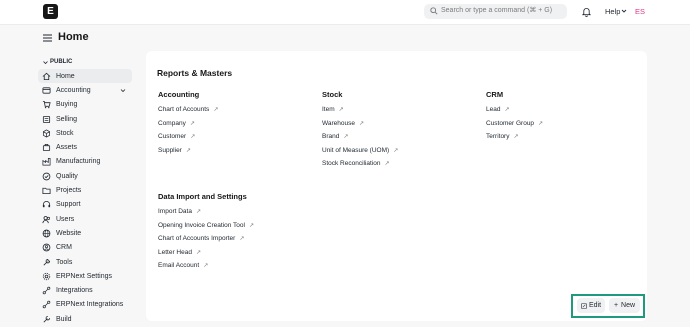 The width and height of the screenshot is (690, 327). Describe the element at coordinates (47, 261) in the screenshot. I see `tools-icon` at that location.